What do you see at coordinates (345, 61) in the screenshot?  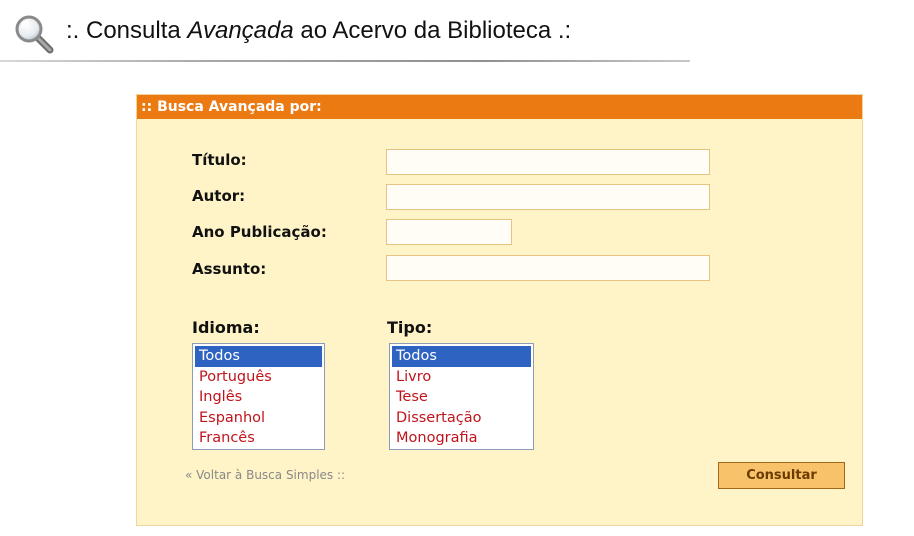 I see `header-divider` at bounding box center [345, 61].